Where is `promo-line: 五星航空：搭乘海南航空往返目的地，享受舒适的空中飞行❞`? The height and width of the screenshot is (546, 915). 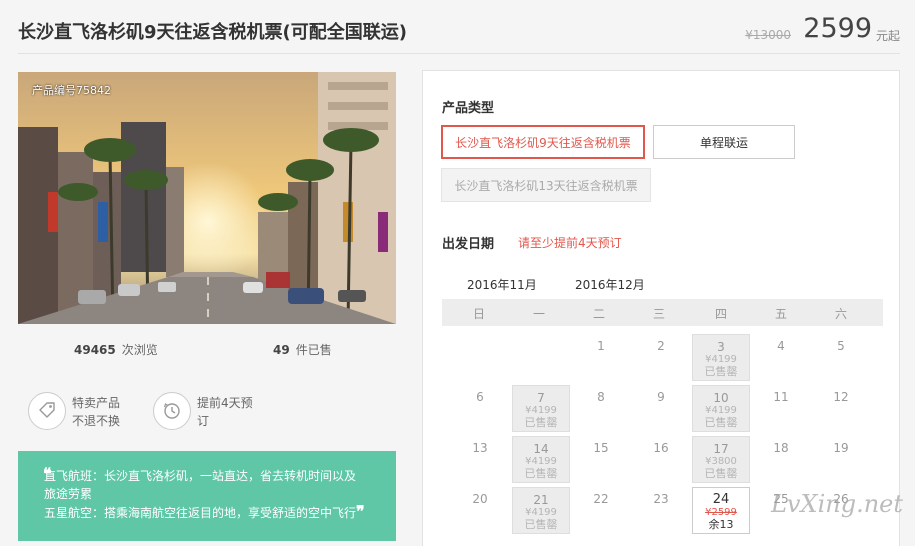 promo-line: 五星航空：搭乘海南航空往返目的地，享受舒适的空中飞行❞ is located at coordinates (214, 512).